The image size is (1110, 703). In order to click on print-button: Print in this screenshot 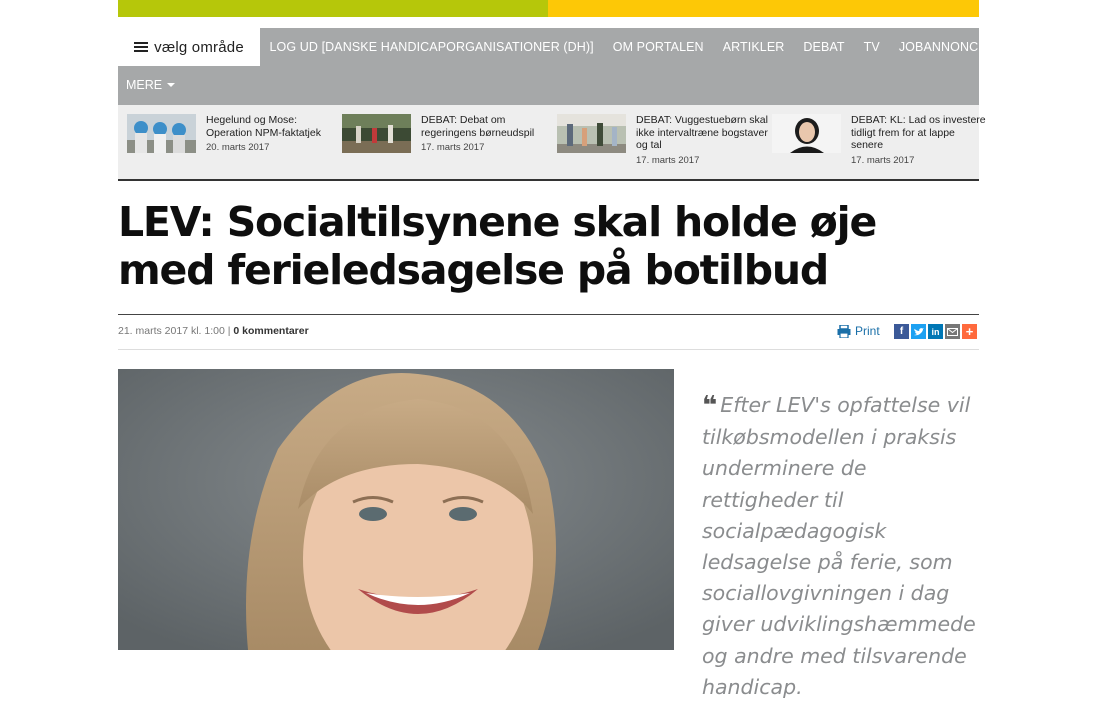, I will do `click(858, 331)`.